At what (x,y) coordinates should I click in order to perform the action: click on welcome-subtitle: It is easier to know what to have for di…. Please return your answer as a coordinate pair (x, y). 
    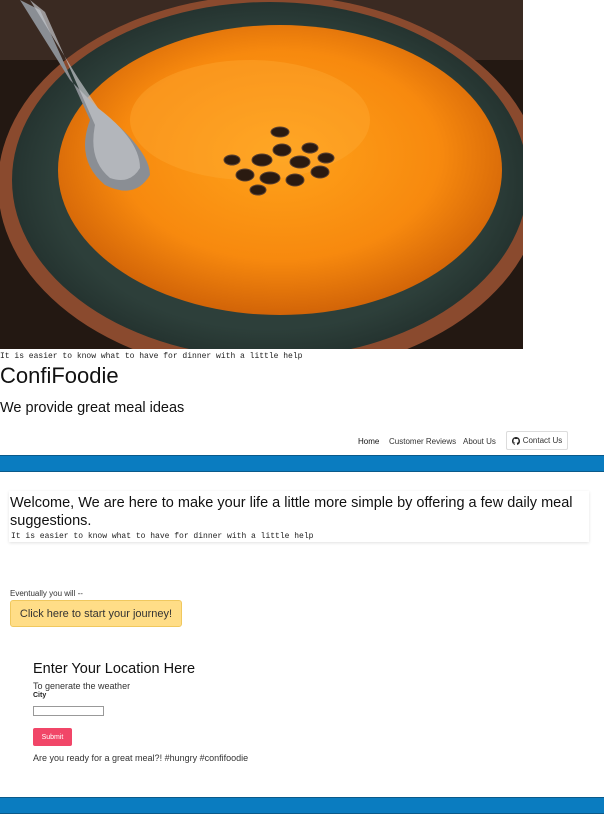
    Looking at the image, I should click on (162, 536).